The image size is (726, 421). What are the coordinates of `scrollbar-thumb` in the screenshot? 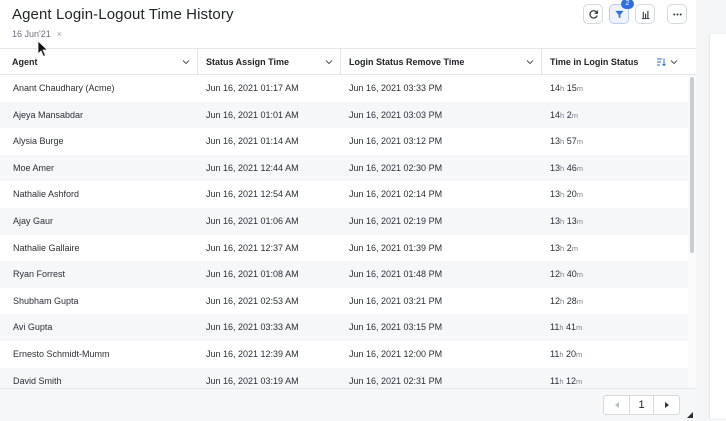 It's located at (692, 165).